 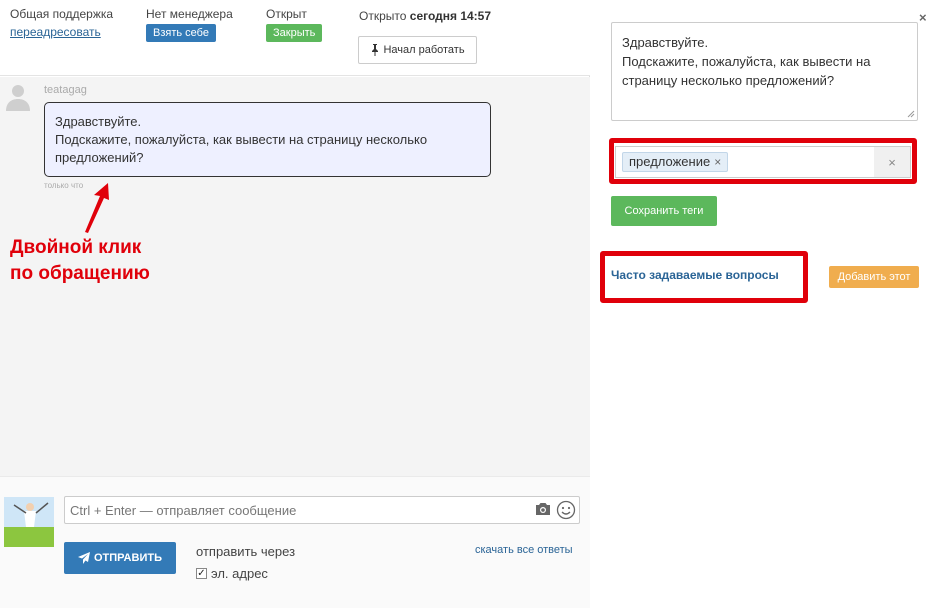 I want to click on manager-group: Нет менеджера Взять себе, so click(x=189, y=24).